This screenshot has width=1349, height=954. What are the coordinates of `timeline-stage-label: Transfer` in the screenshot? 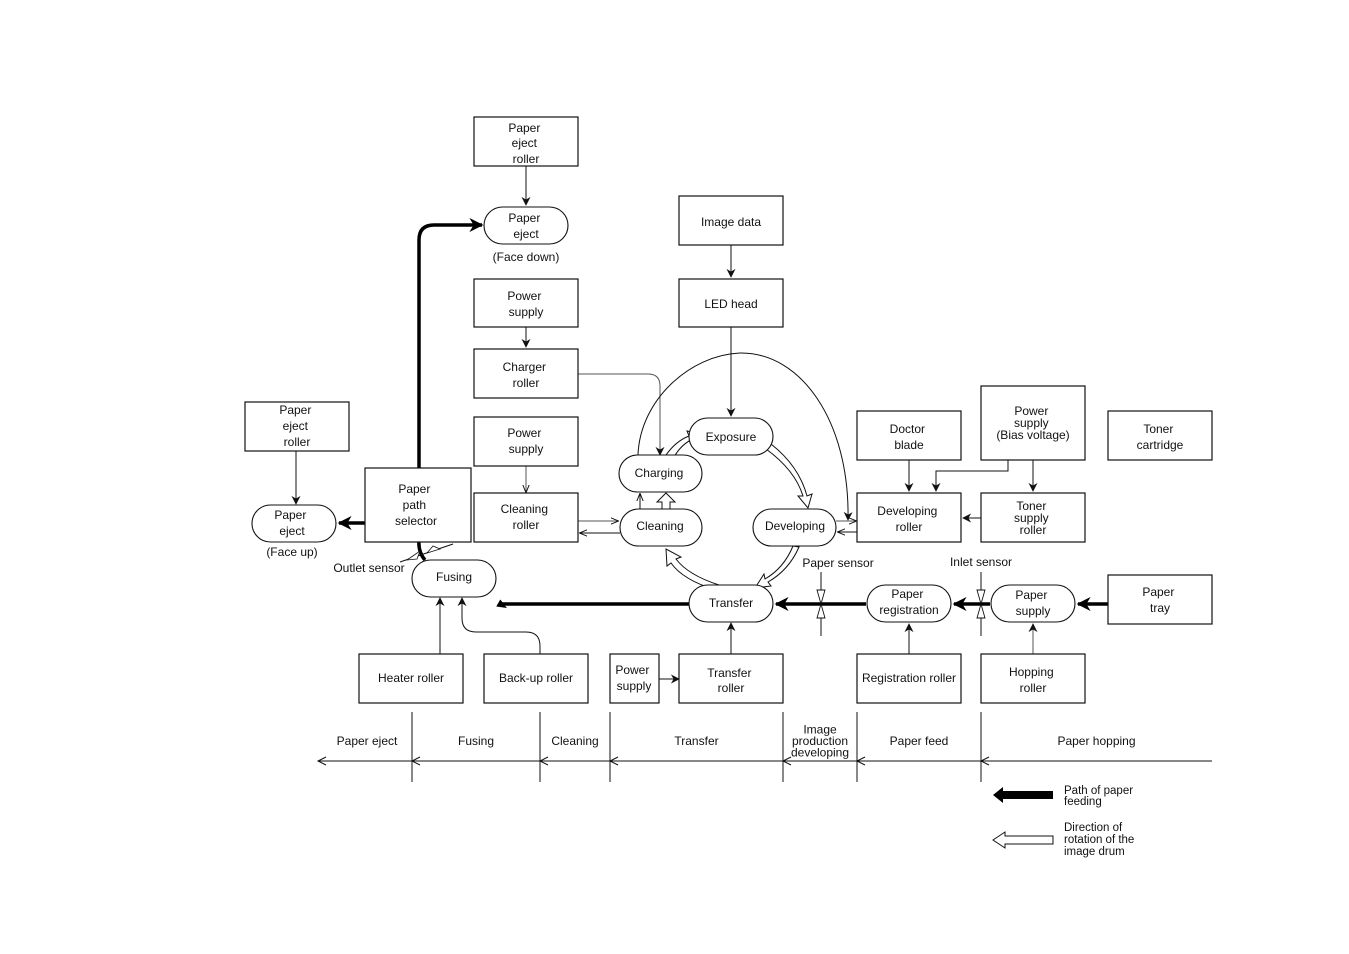 It's located at (696, 741).